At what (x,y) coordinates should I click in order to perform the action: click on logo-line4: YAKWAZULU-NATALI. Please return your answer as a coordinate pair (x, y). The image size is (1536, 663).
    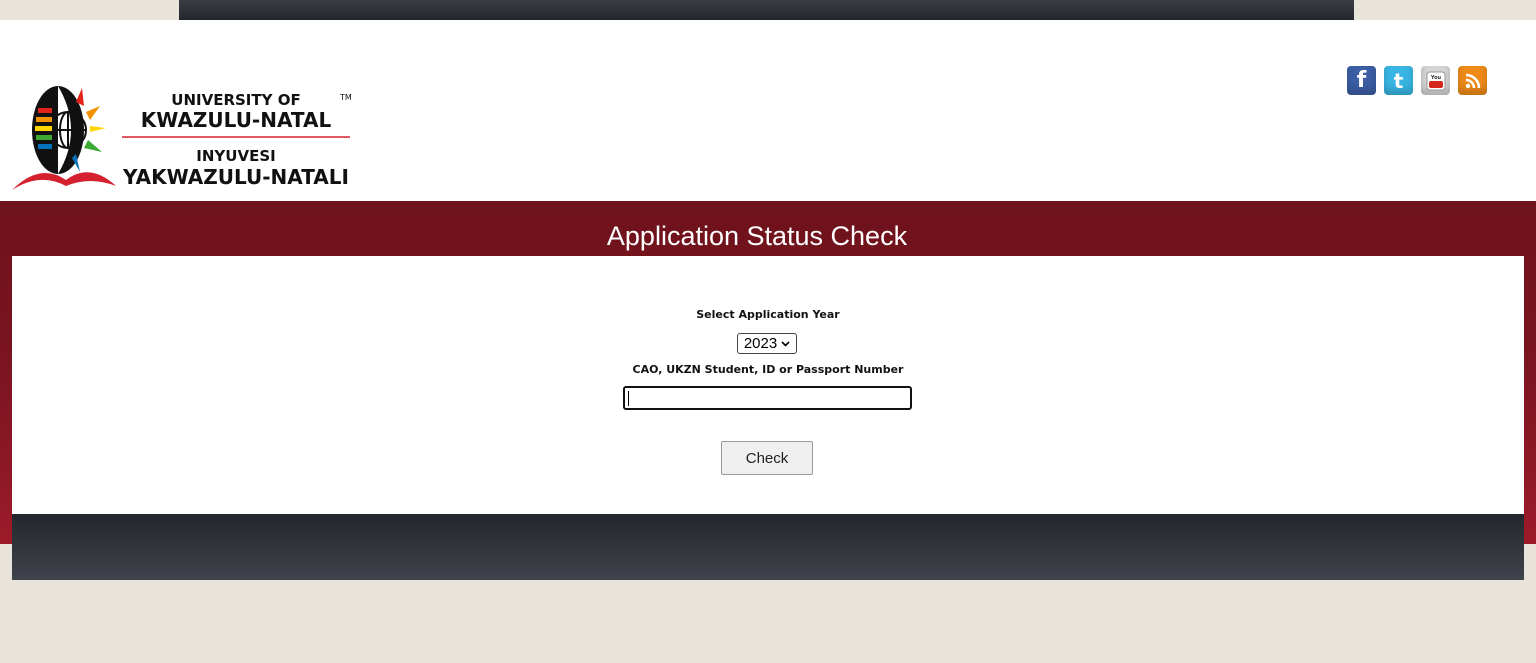
    Looking at the image, I should click on (235, 177).